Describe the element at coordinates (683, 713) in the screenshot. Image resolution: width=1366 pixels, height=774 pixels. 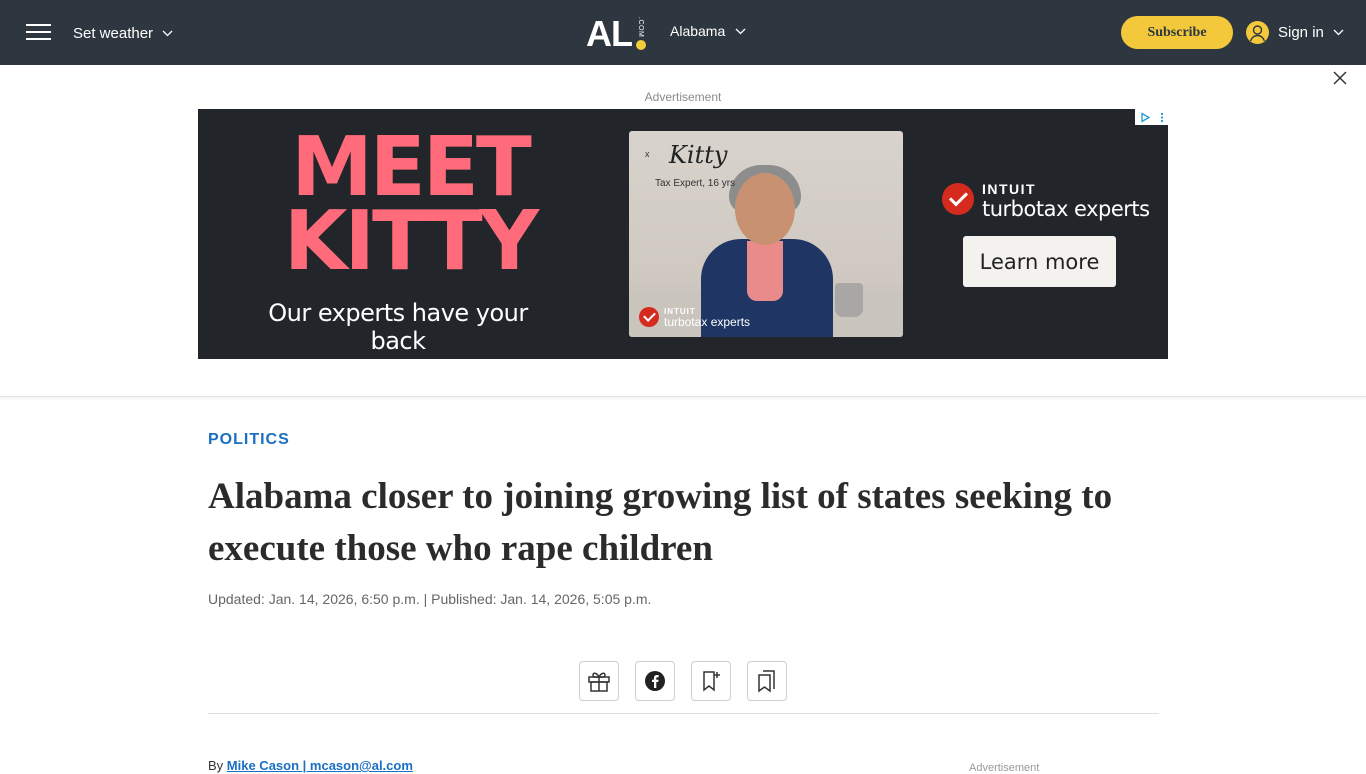
I see `divider` at that location.